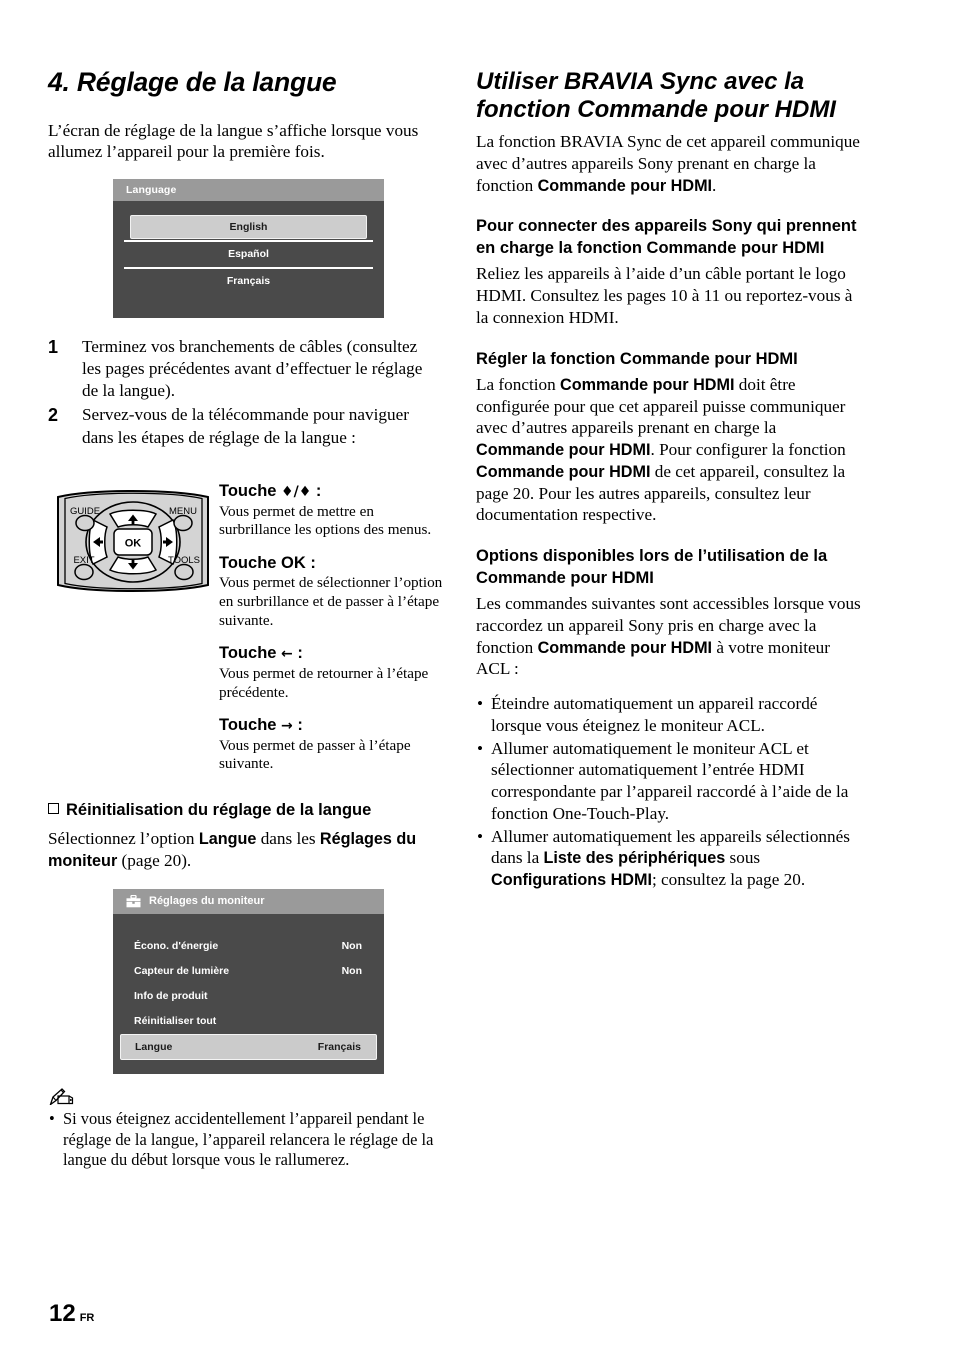 The image size is (954, 1356). I want to click on language-option-label: Español, so click(248, 254).